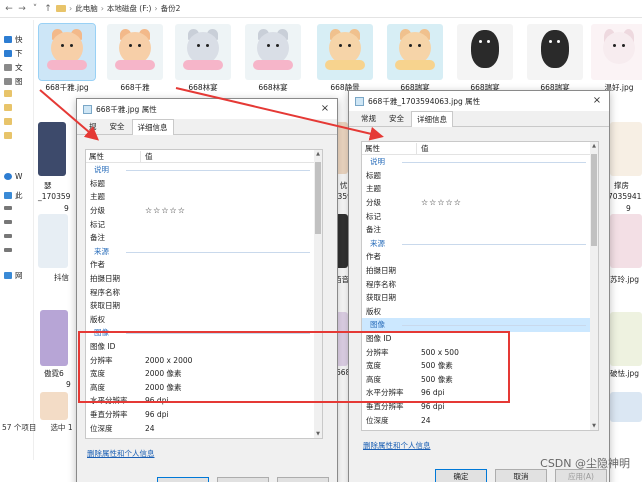 The image size is (642, 482). I want to click on tab-general: 常规, so click(368, 118).